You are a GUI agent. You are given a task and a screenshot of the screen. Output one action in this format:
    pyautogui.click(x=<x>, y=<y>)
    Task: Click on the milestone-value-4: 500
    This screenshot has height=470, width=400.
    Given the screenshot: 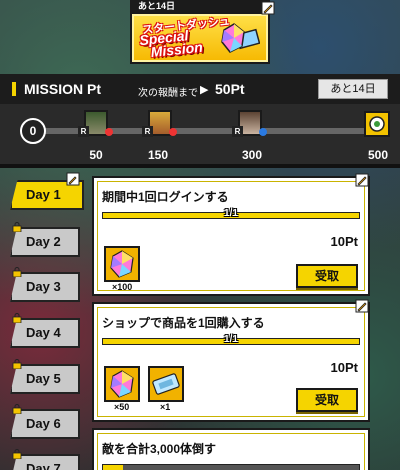 What is the action you would take?
    pyautogui.click(x=378, y=155)
    